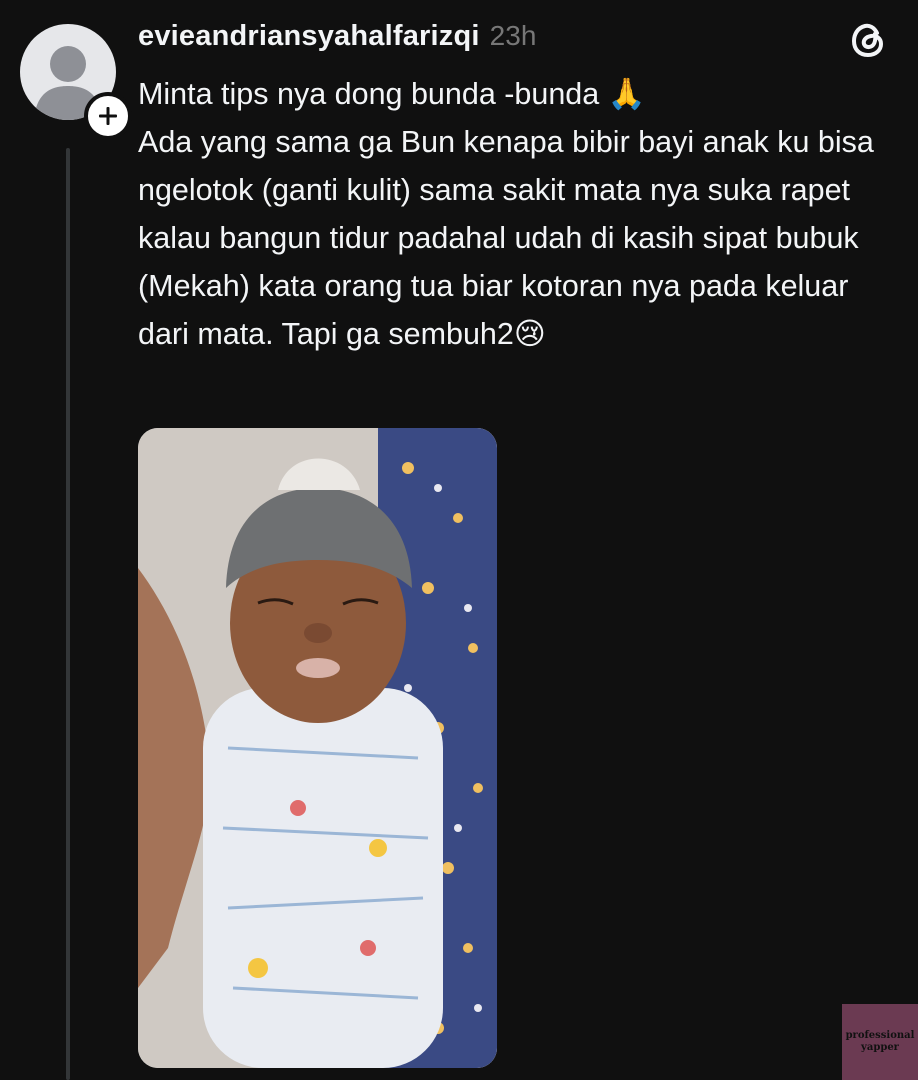 The height and width of the screenshot is (1080, 918). What do you see at coordinates (880, 1047) in the screenshot?
I see `watermark-line-2: yapper` at bounding box center [880, 1047].